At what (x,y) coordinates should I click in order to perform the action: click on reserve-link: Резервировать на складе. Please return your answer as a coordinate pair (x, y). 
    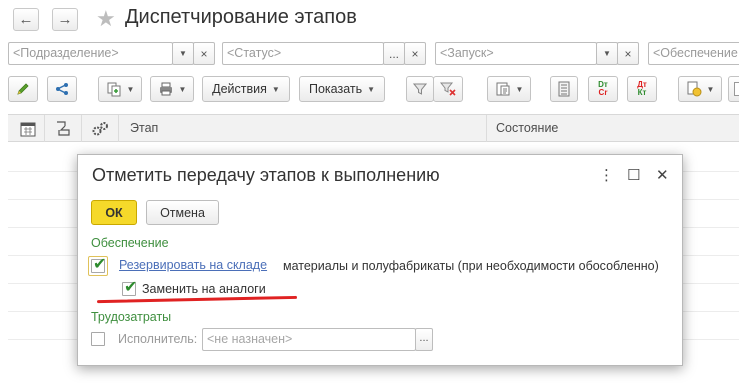
    Looking at the image, I should click on (193, 265).